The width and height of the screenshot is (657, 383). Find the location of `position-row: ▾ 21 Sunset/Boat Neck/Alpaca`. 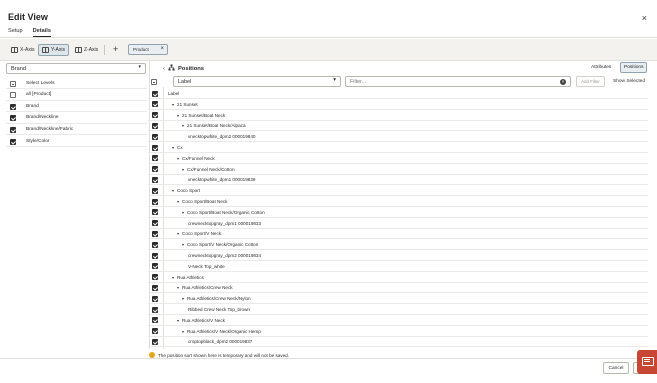

position-row: ▾ 21 Sunset/Boat Neck/Alpaca is located at coordinates (398, 126).